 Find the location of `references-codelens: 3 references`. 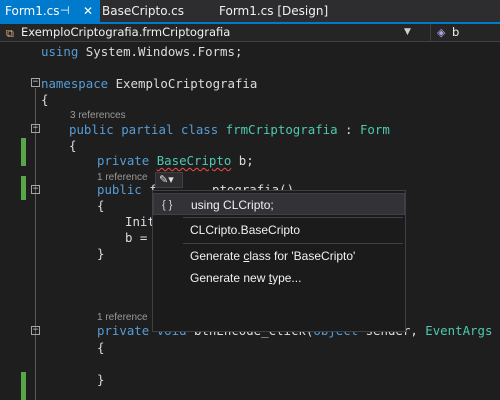

references-codelens: 3 references is located at coordinates (98, 115).